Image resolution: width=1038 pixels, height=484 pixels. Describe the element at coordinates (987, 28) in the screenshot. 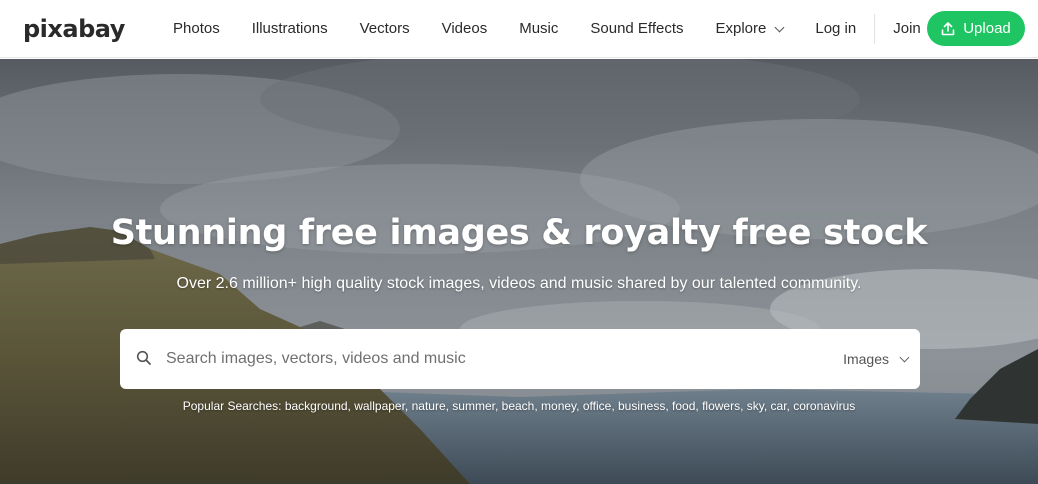

I see `upload-button-label: Upload` at that location.